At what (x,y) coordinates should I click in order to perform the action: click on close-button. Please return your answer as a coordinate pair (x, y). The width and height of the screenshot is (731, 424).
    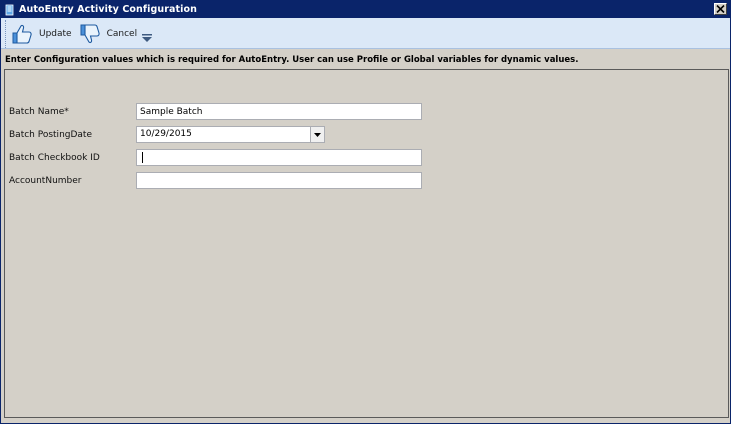
    Looking at the image, I should click on (720, 9).